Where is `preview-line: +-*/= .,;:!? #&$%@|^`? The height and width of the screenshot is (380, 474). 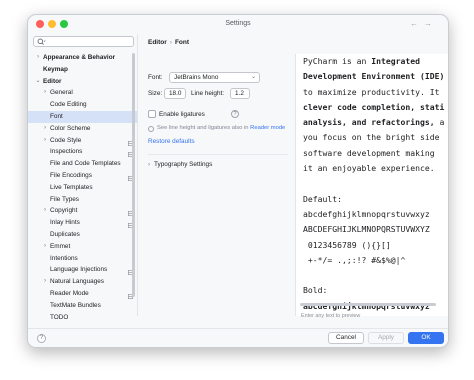 preview-line: +-*/= .,;:!? #&$%@|^ is located at coordinates (375, 260).